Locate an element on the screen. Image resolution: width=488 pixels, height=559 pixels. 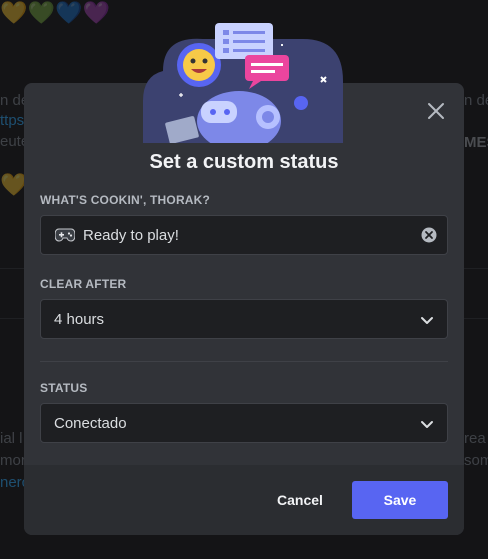
close-icon is located at coordinates (436, 111).